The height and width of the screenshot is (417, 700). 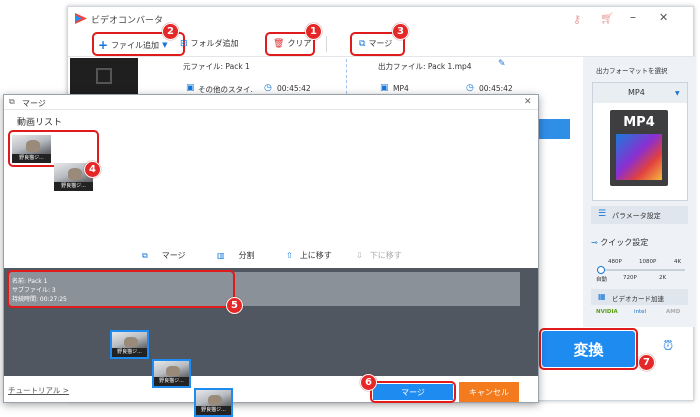 What do you see at coordinates (127, 21) in the screenshot?
I see `app-title: ビデオコンバータ` at bounding box center [127, 21].